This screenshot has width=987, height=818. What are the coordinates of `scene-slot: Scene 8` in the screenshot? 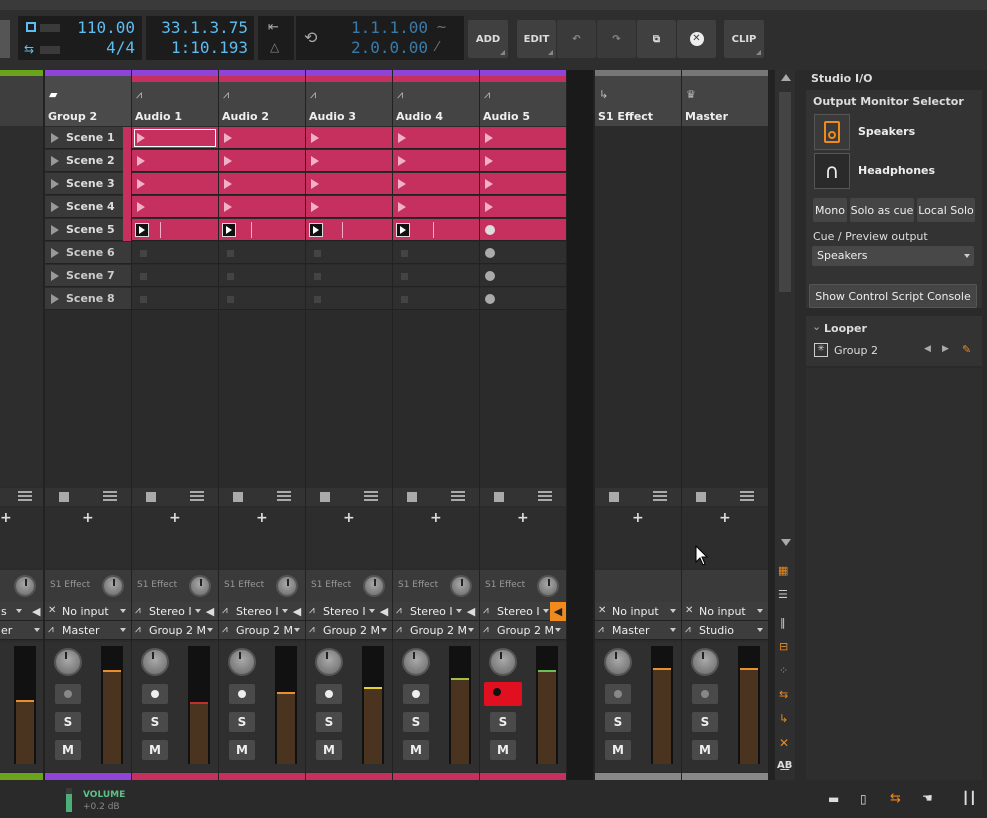 It's located at (88, 299).